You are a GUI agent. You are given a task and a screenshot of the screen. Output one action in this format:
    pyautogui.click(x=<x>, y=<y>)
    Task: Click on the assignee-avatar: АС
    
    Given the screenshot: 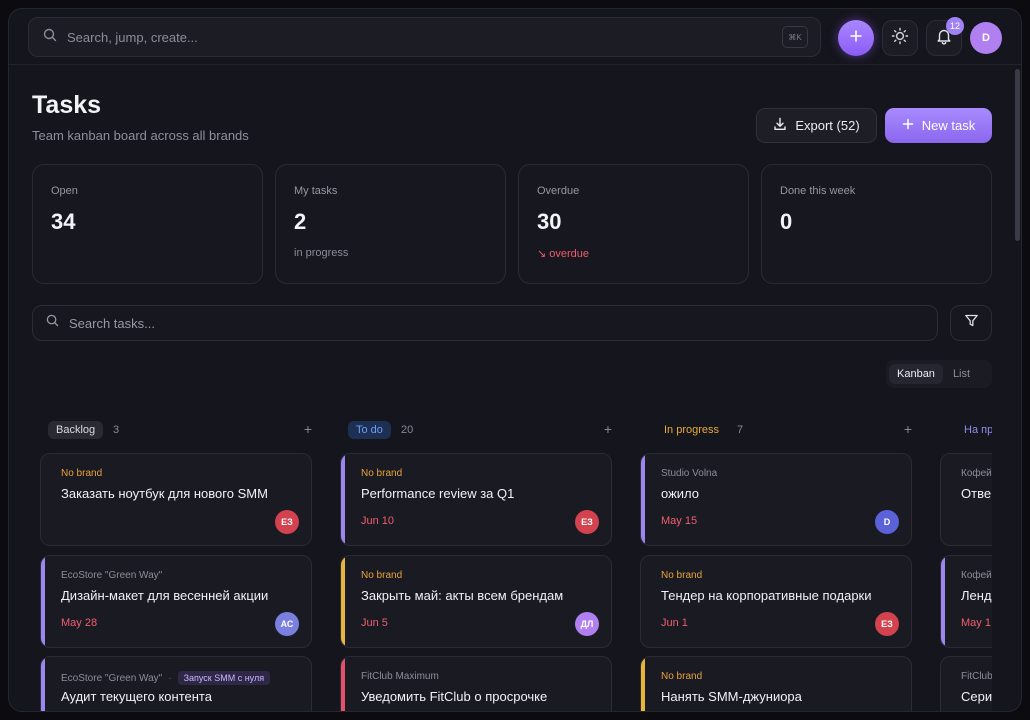 What is the action you would take?
    pyautogui.click(x=287, y=624)
    